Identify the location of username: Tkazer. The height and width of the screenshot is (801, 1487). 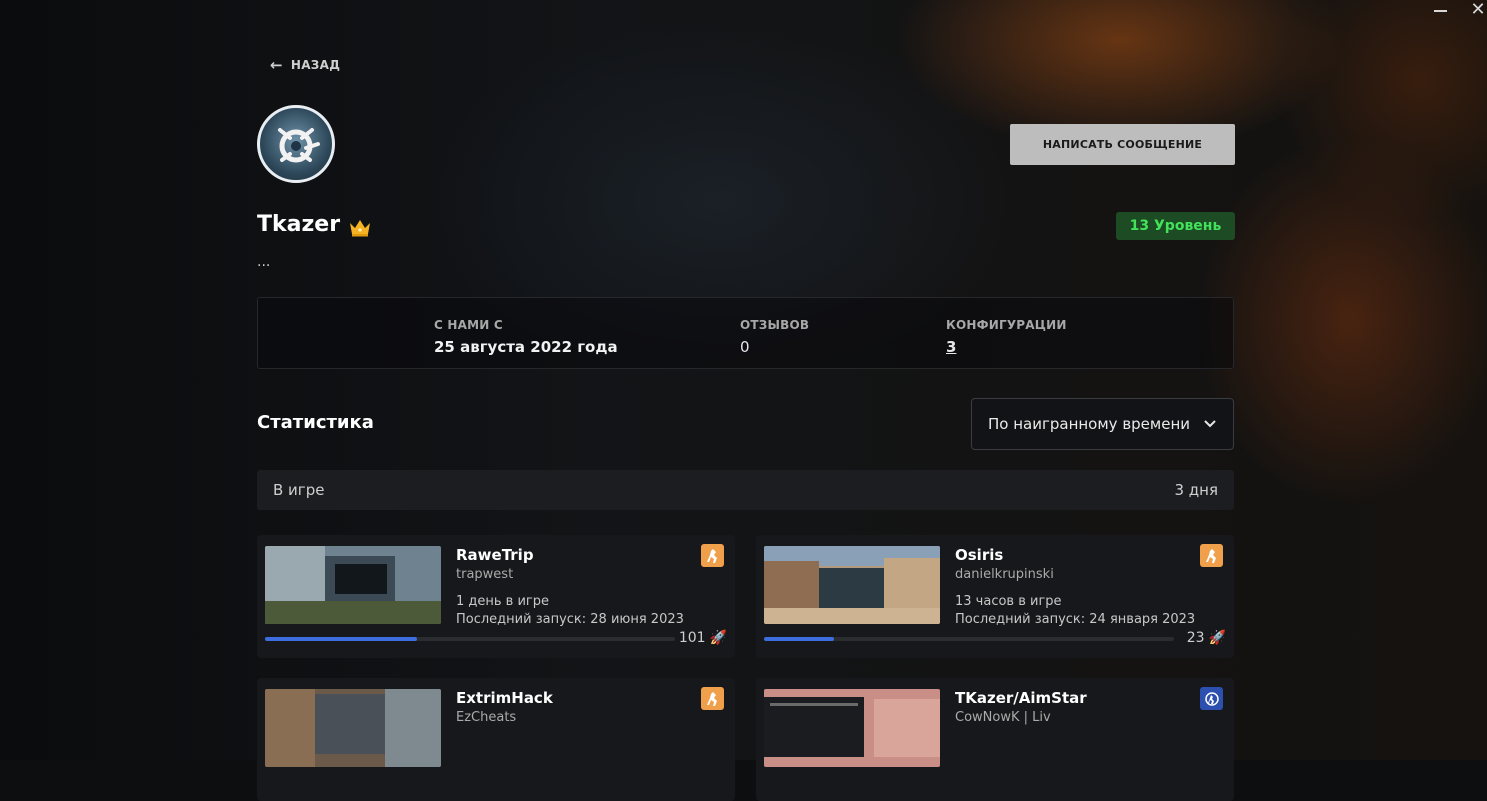
(299, 224).